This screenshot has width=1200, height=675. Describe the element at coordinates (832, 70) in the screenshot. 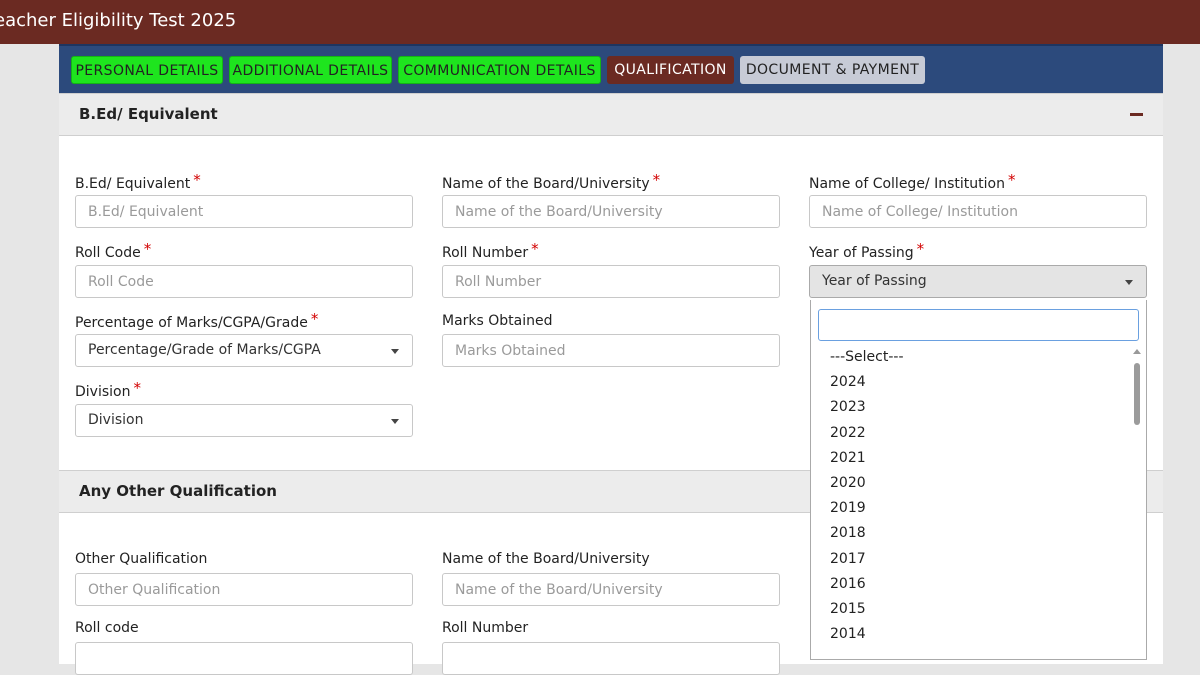

I see `tab-document-payment: DOCUMENT & PAYMENT` at that location.